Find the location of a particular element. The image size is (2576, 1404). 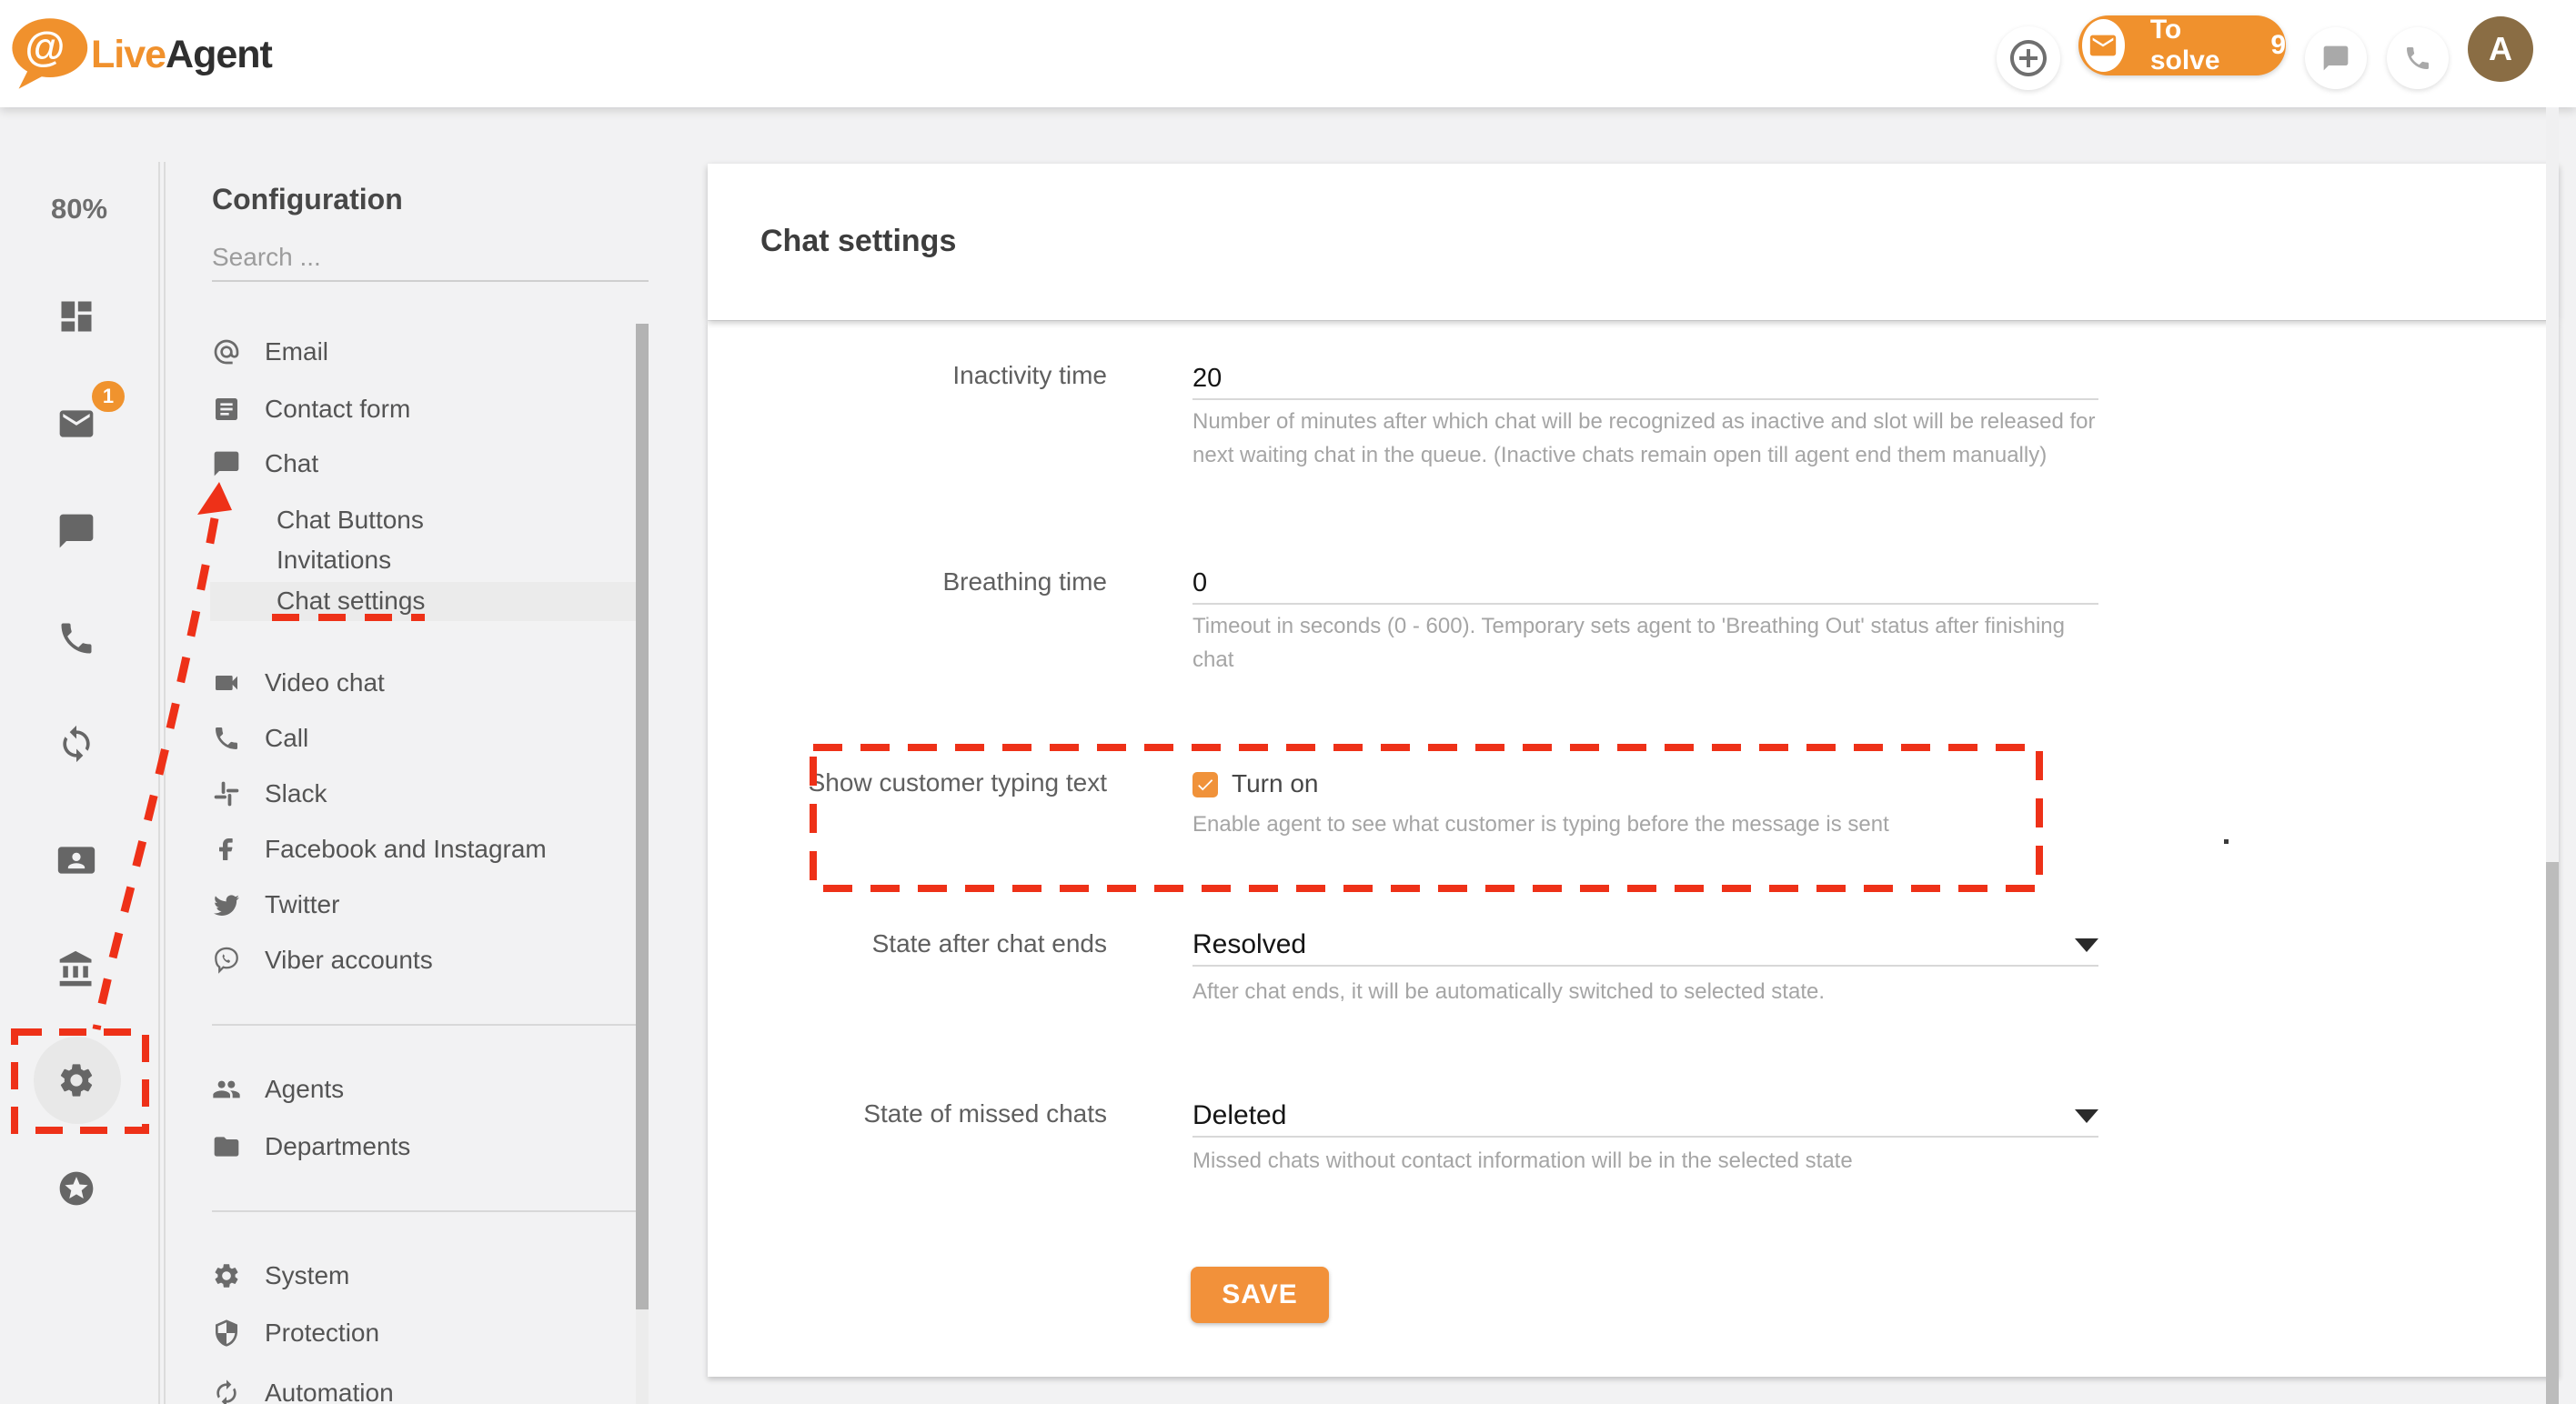

inactivity-time-label: Inactivity time is located at coordinates (1029, 375).